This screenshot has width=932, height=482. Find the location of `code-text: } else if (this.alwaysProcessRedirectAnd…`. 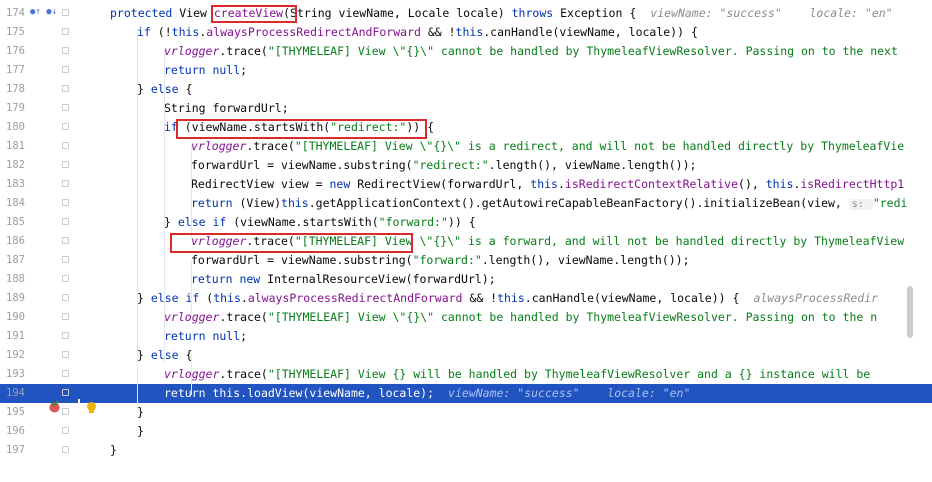

code-text: } else if (this.alwaysProcessRedirectAnd… is located at coordinates (507, 298).